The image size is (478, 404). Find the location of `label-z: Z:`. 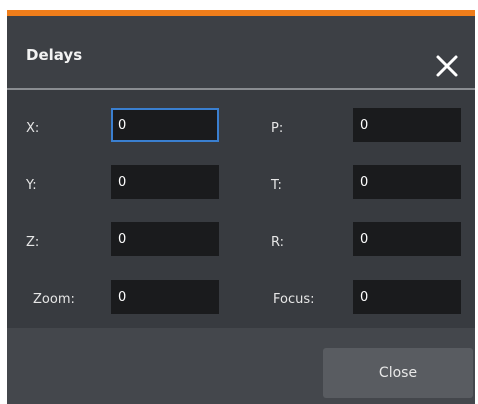

label-z: Z: is located at coordinates (33, 242).